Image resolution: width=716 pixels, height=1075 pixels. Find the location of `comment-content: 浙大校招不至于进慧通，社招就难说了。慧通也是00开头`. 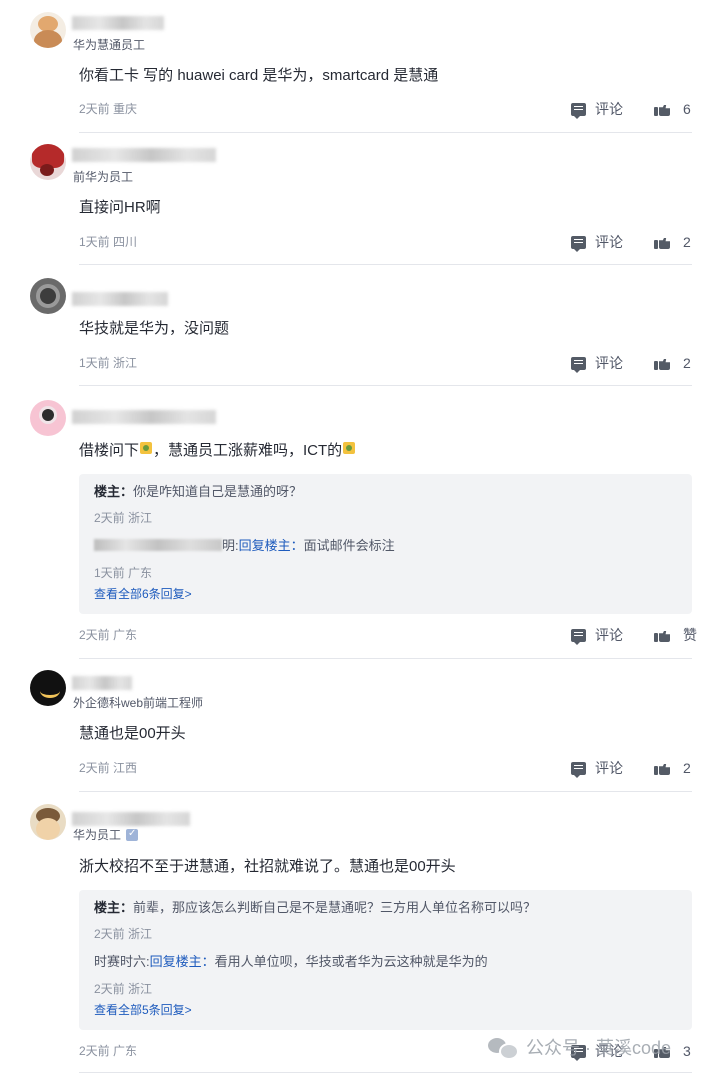

comment-content: 浙大校招不至于进慧通，社招就难说了。慧通也是00开头 is located at coordinates (267, 866).